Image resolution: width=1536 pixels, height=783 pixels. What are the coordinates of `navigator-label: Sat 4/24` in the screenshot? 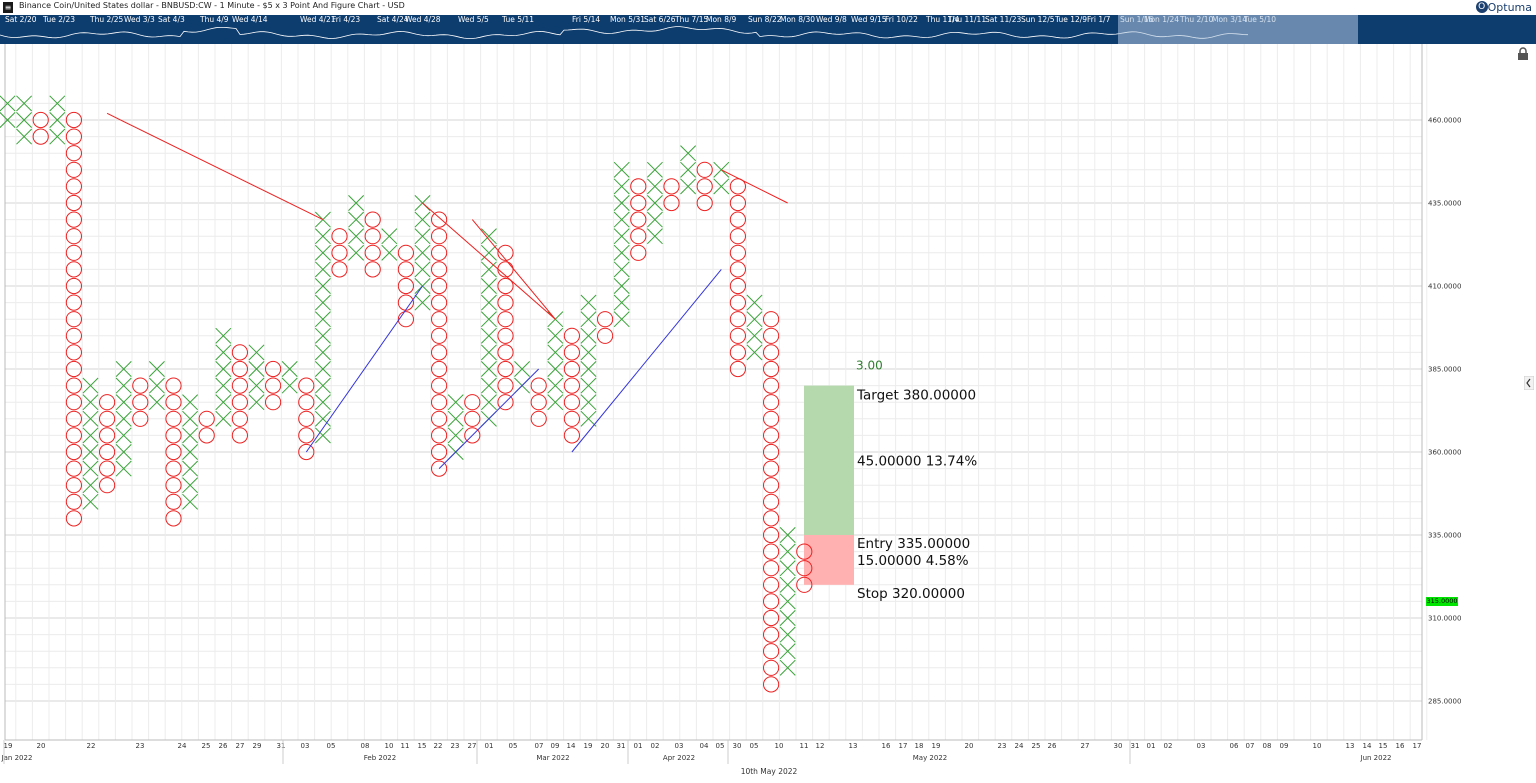 It's located at (393, 19).